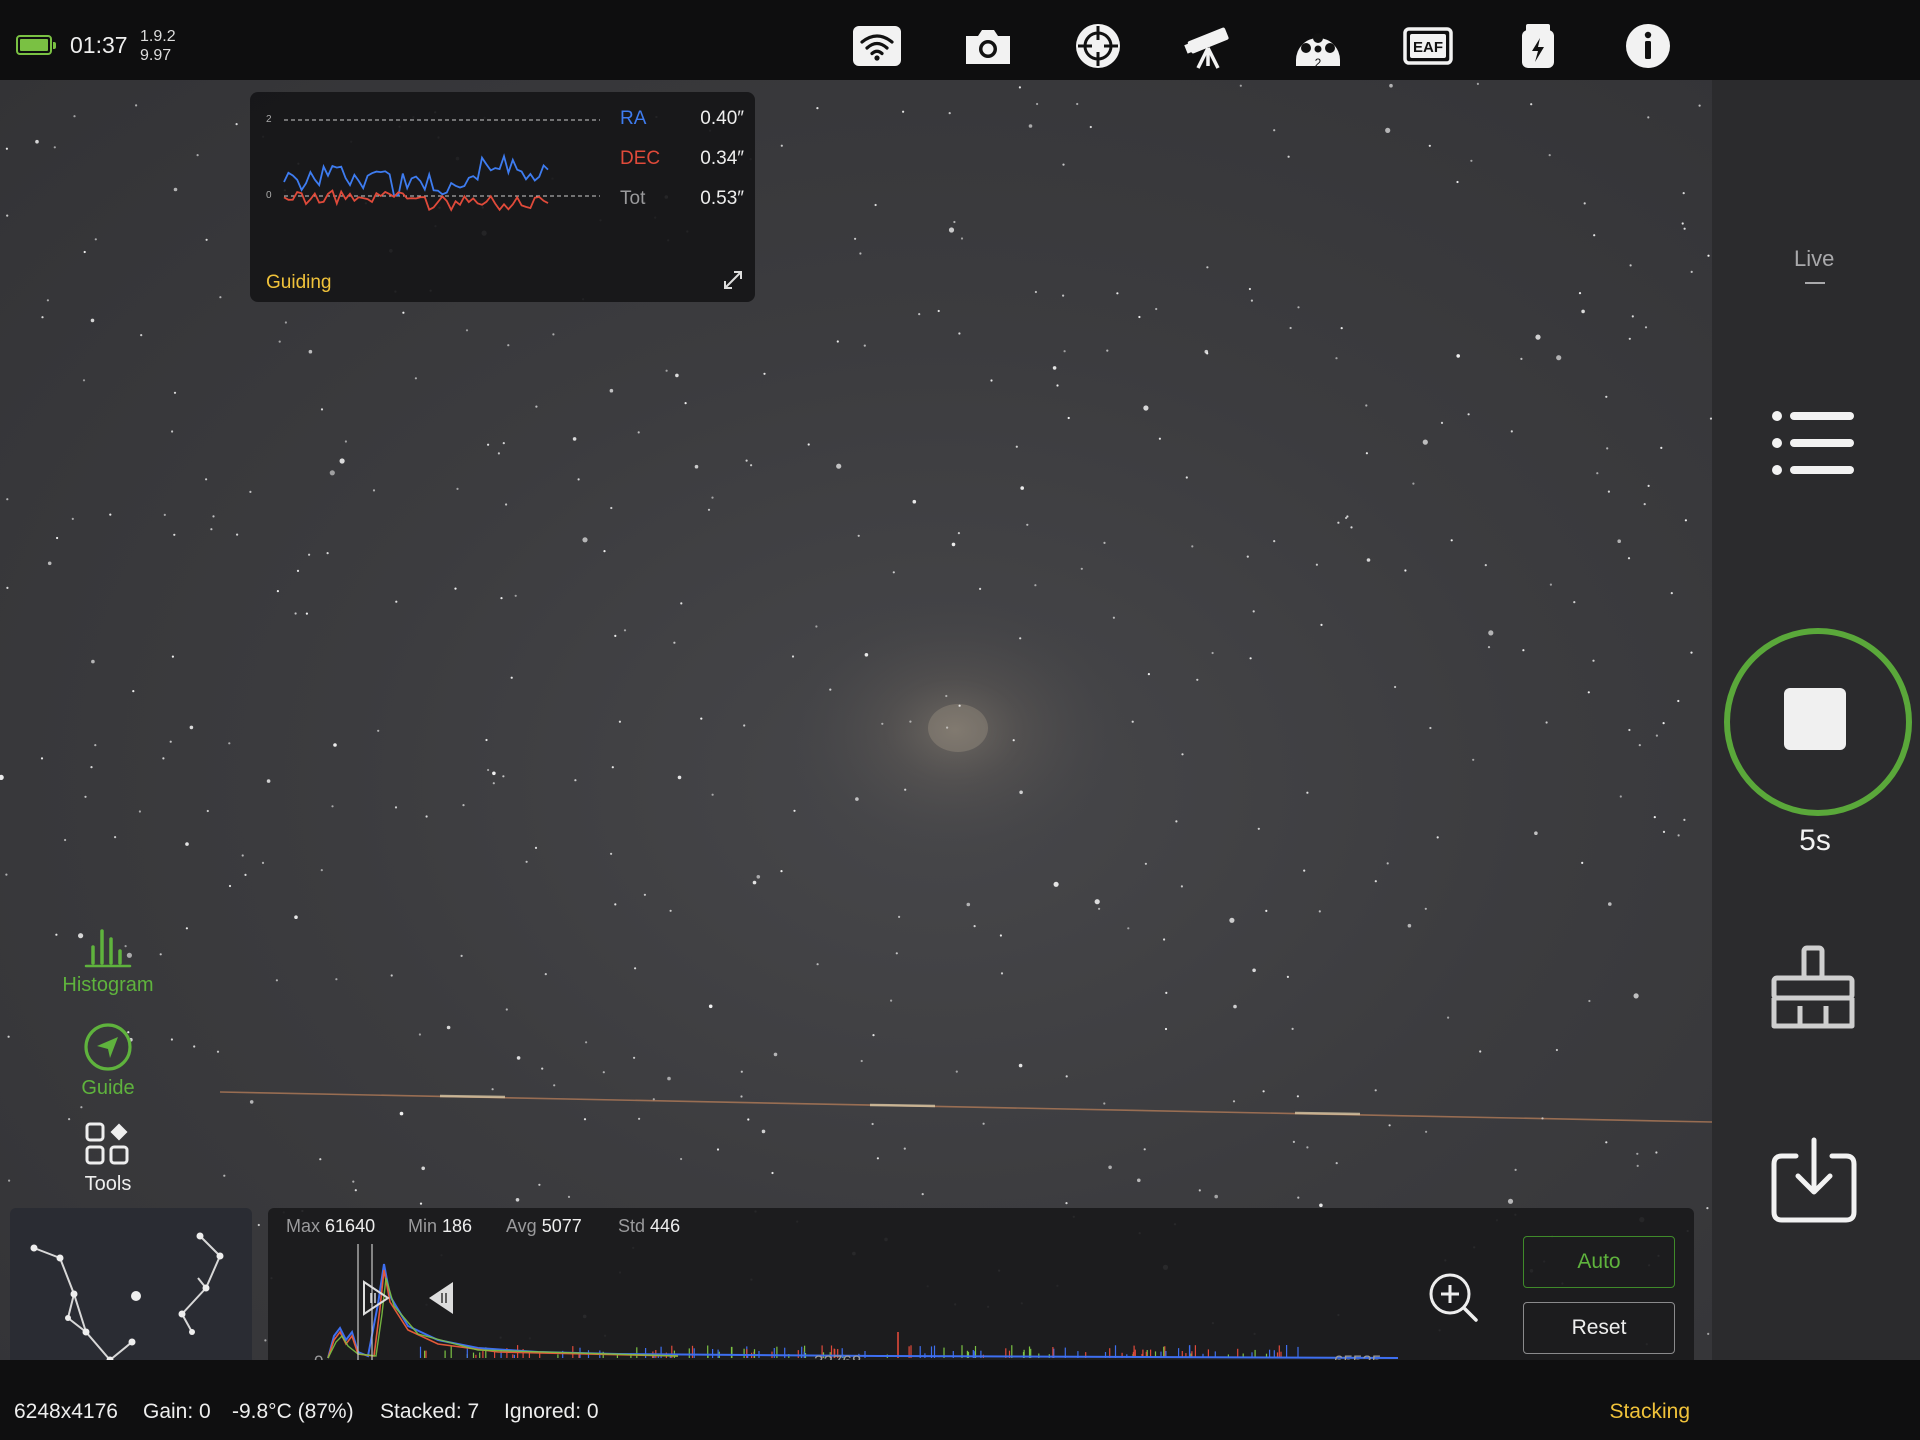 This screenshot has height=1440, width=1920. What do you see at coordinates (108, 961) in the screenshot?
I see `histogram-tool-button: Histogram` at bounding box center [108, 961].